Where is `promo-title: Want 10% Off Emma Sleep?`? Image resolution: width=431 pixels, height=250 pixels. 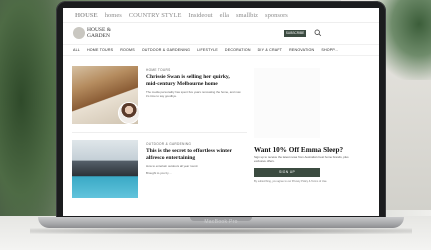 promo-title: Want 10% Off Emma Sleep? is located at coordinates (299, 150).